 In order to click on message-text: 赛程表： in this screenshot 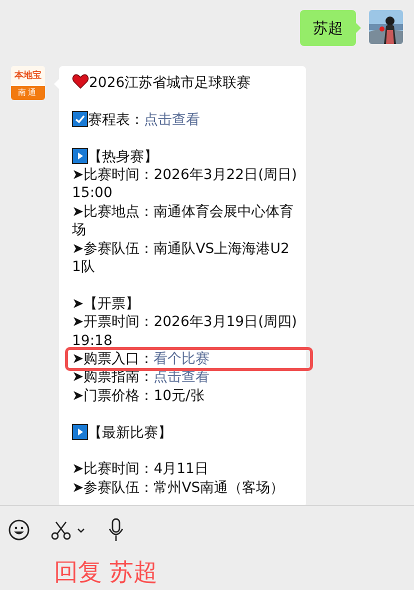, I will do `click(116, 120)`.